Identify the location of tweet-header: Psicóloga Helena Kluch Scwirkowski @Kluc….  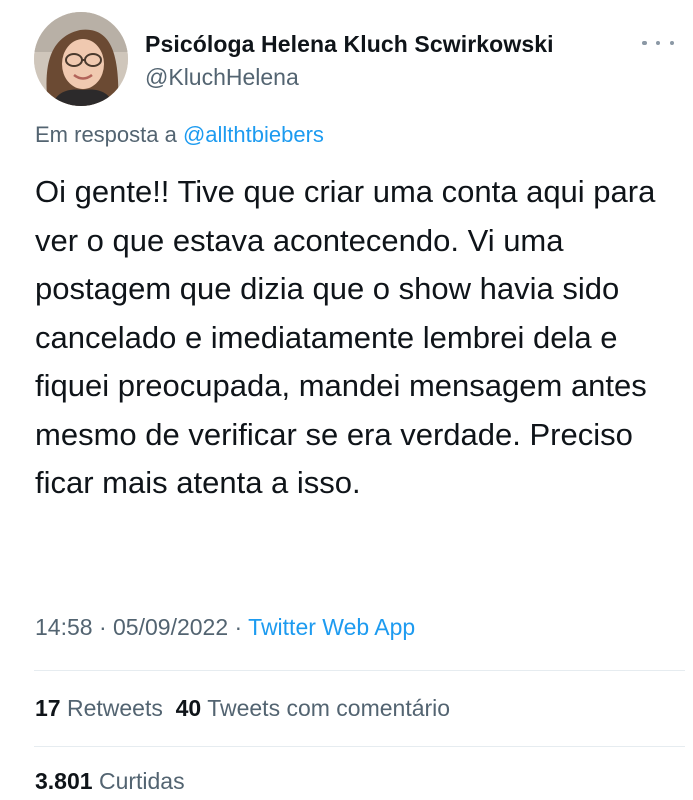
(354, 59).